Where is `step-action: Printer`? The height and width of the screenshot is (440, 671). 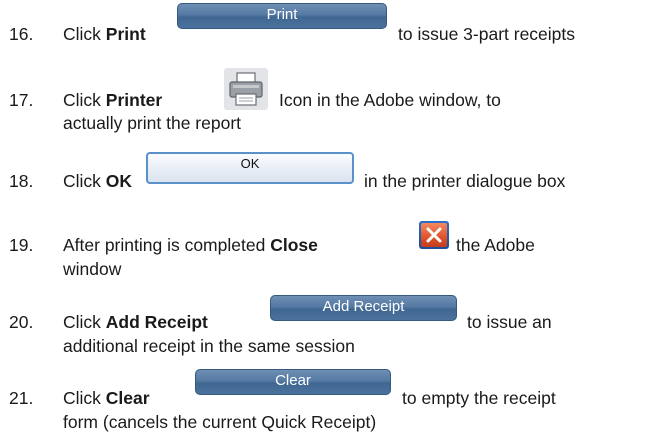 step-action: Printer is located at coordinates (134, 100).